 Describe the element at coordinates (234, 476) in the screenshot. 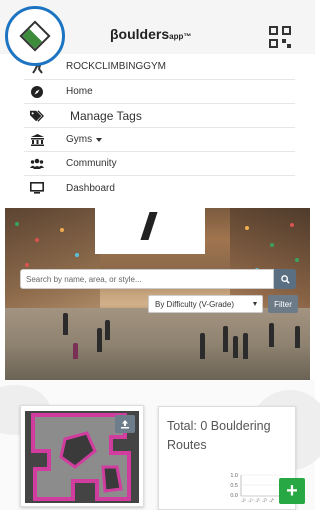

I see `chart-tick-label: 1.0` at that location.